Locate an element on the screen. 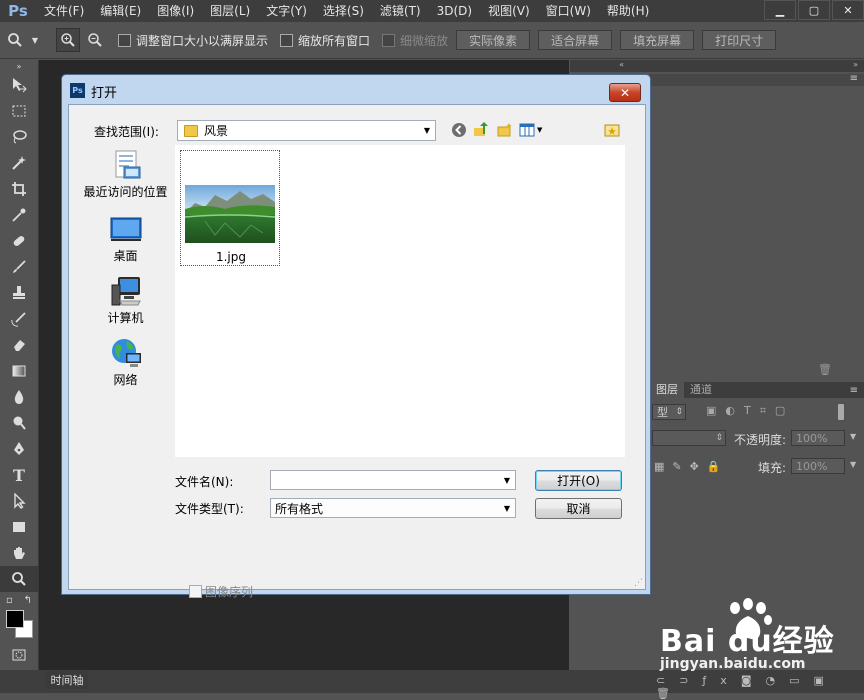  cancel-button: 取消 is located at coordinates (578, 508).